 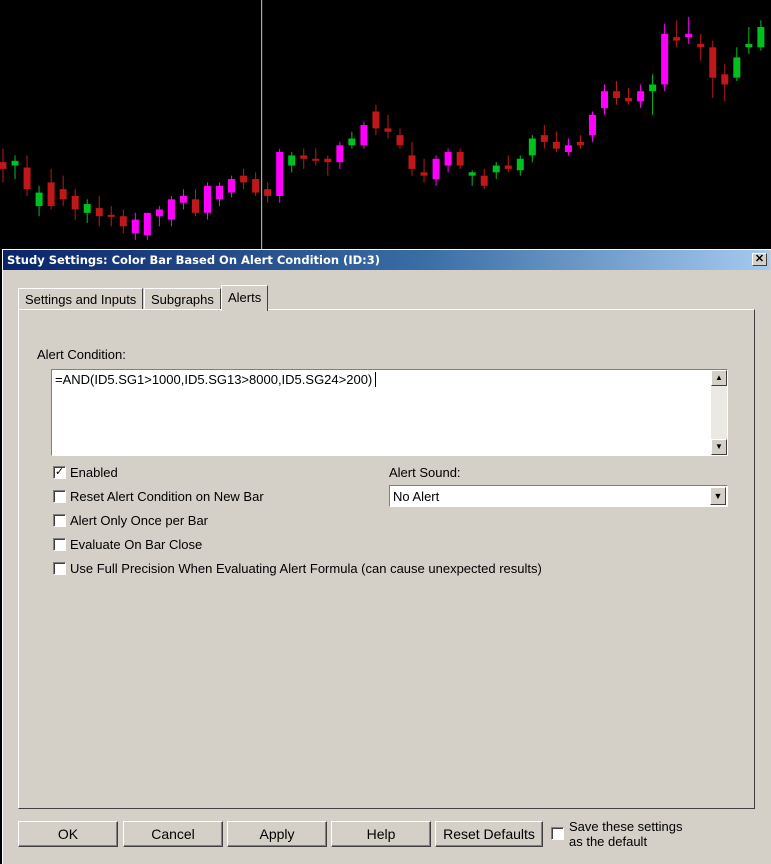 I want to click on tab-label: Settings and Inputs, so click(x=81, y=299).